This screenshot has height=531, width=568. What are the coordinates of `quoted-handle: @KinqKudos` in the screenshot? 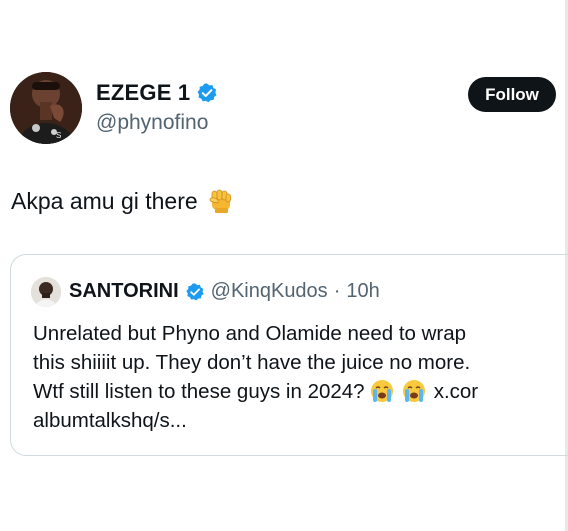 It's located at (269, 291).